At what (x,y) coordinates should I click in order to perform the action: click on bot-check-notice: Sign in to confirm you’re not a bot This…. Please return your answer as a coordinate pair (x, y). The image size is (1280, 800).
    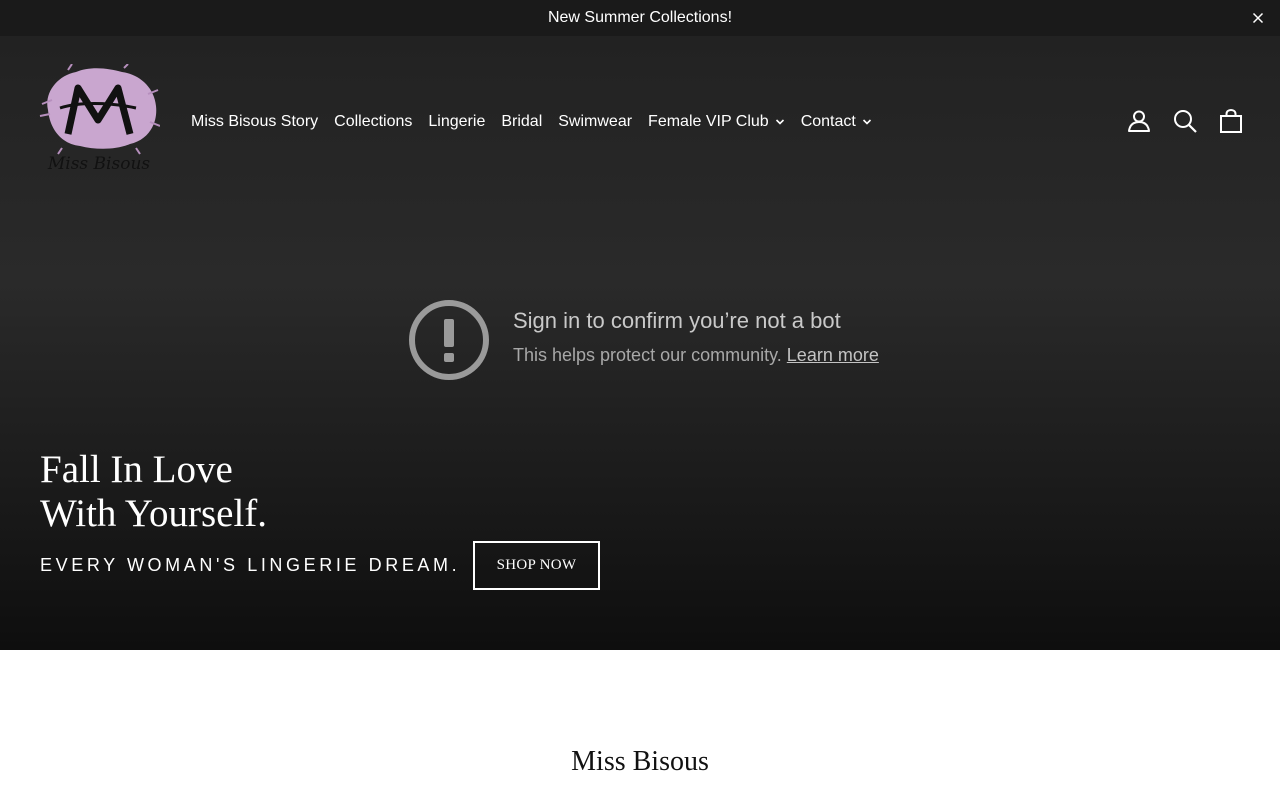
    Looking at the image, I should click on (668, 340).